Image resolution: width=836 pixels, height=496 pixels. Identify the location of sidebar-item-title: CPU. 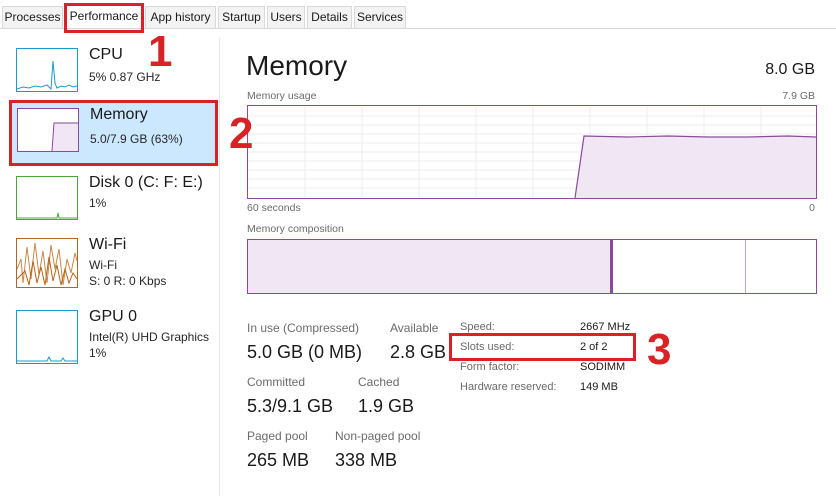
(106, 54).